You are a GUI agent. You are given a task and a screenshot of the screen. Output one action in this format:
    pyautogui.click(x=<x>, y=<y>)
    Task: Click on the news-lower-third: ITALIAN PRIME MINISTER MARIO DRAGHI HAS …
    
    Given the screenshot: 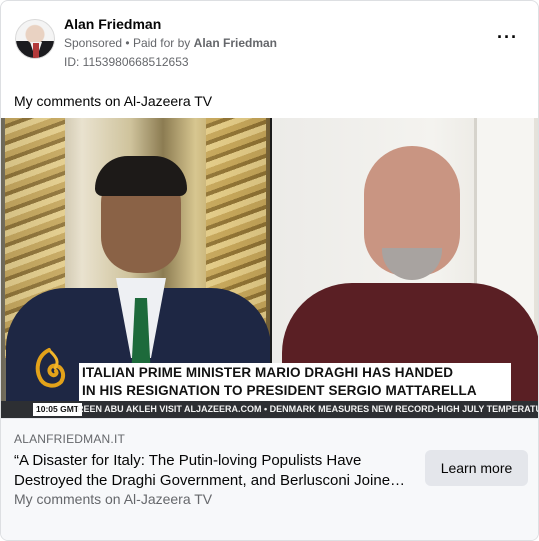 What is the action you would take?
    pyautogui.click(x=295, y=382)
    